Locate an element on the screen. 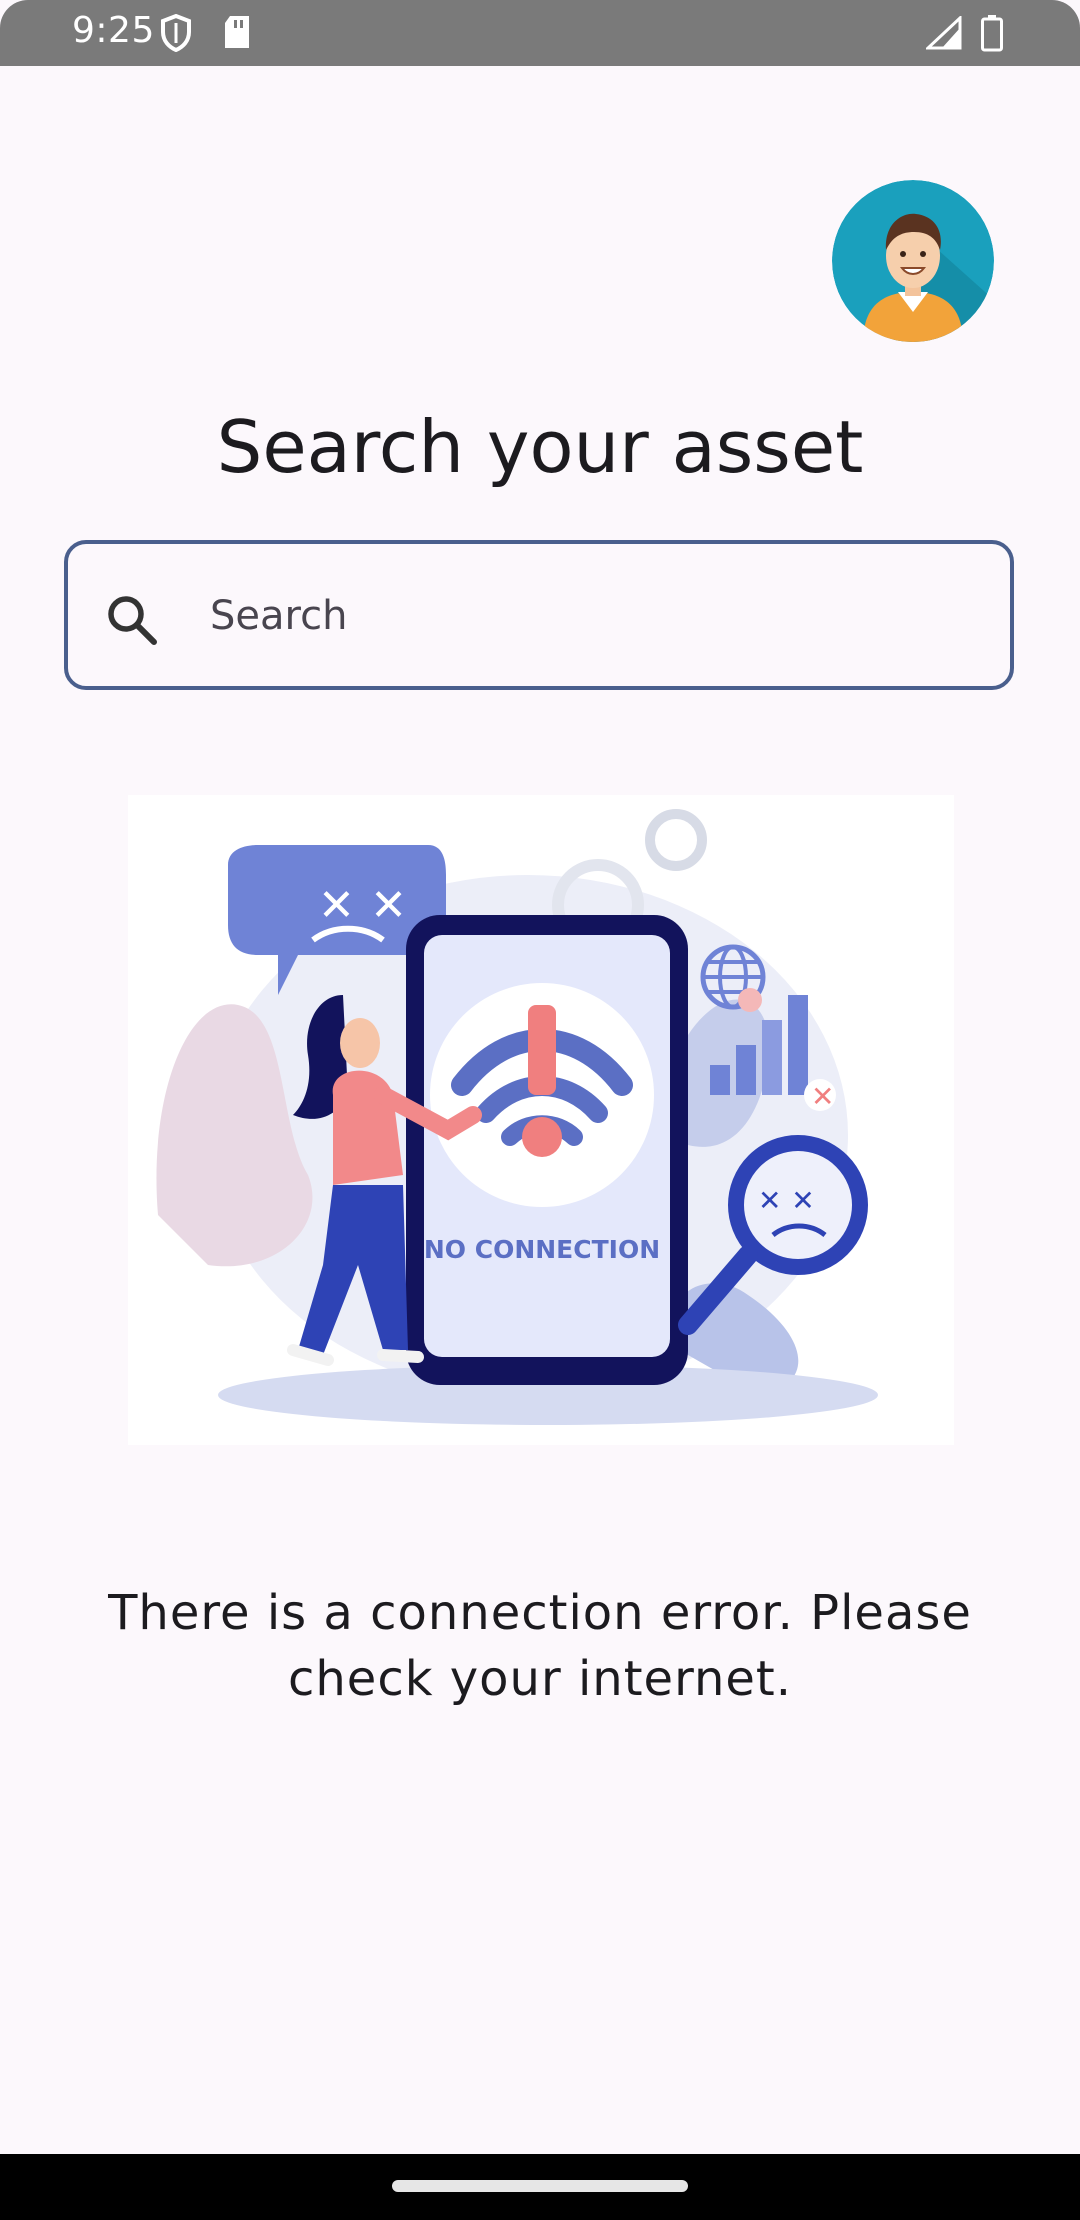 The image size is (1080, 2220). cellular-signal-icon is located at coordinates (943, 34).